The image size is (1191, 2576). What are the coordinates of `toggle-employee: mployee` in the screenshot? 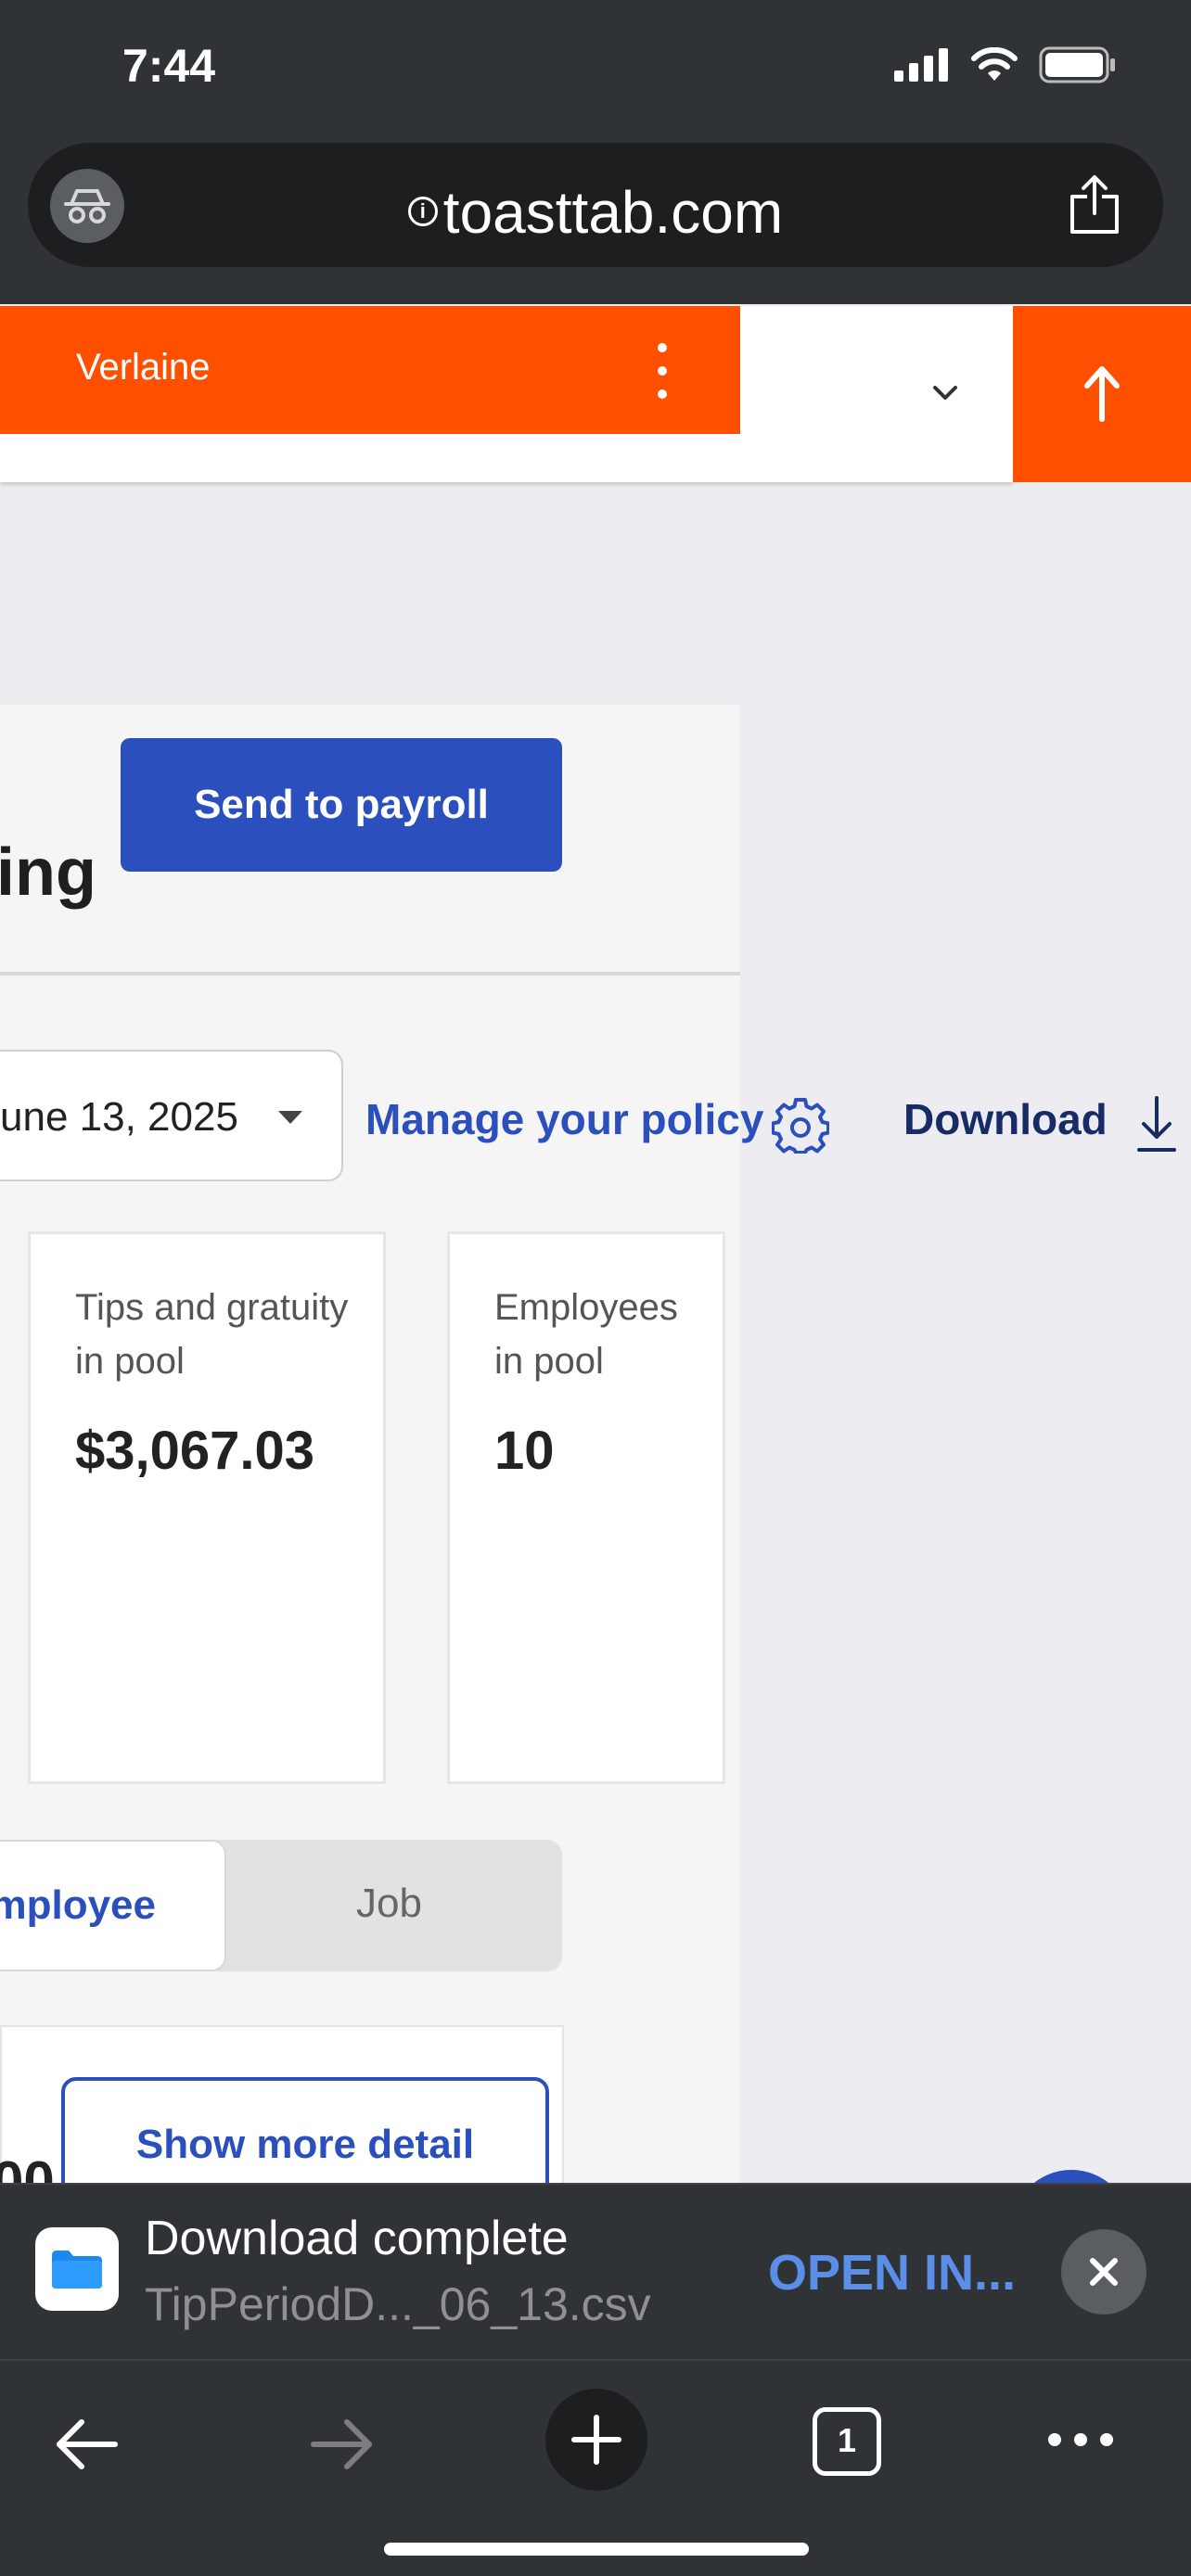 It's located at (113, 1905).